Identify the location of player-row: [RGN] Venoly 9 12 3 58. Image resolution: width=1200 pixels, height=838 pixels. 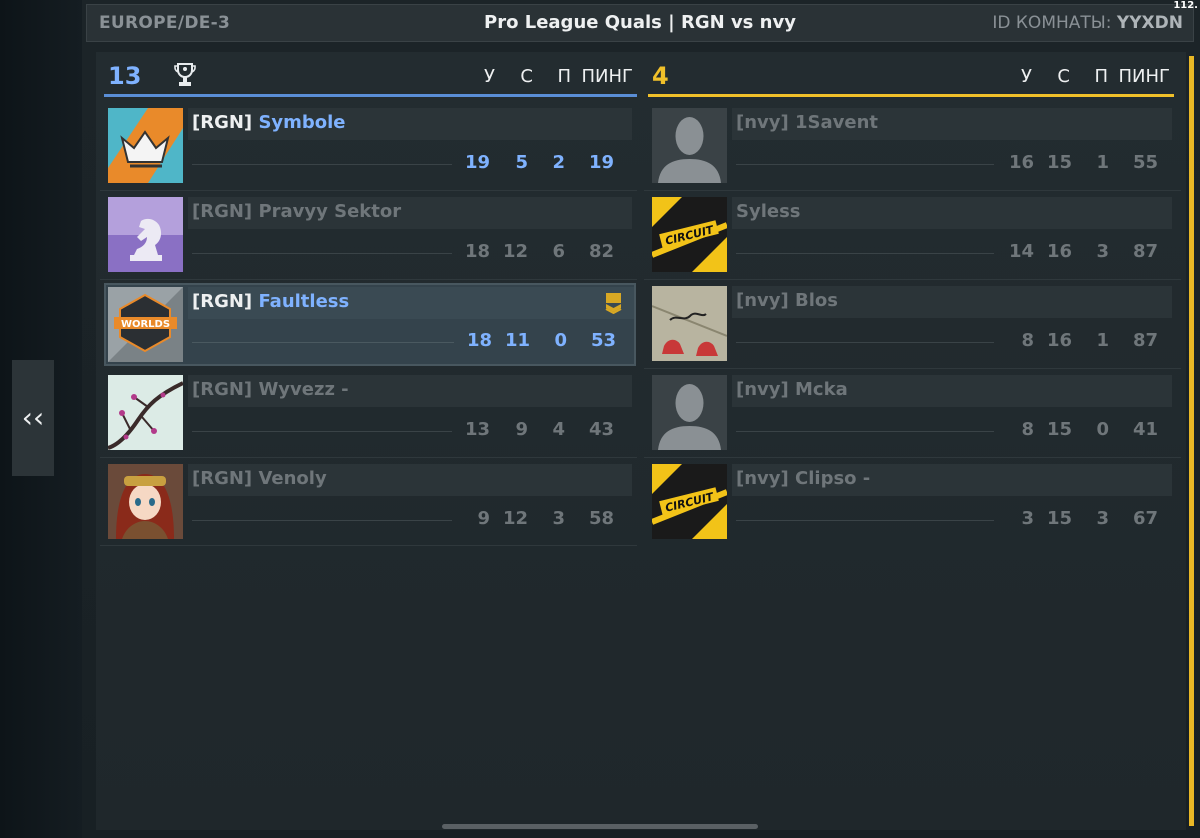
(368, 498).